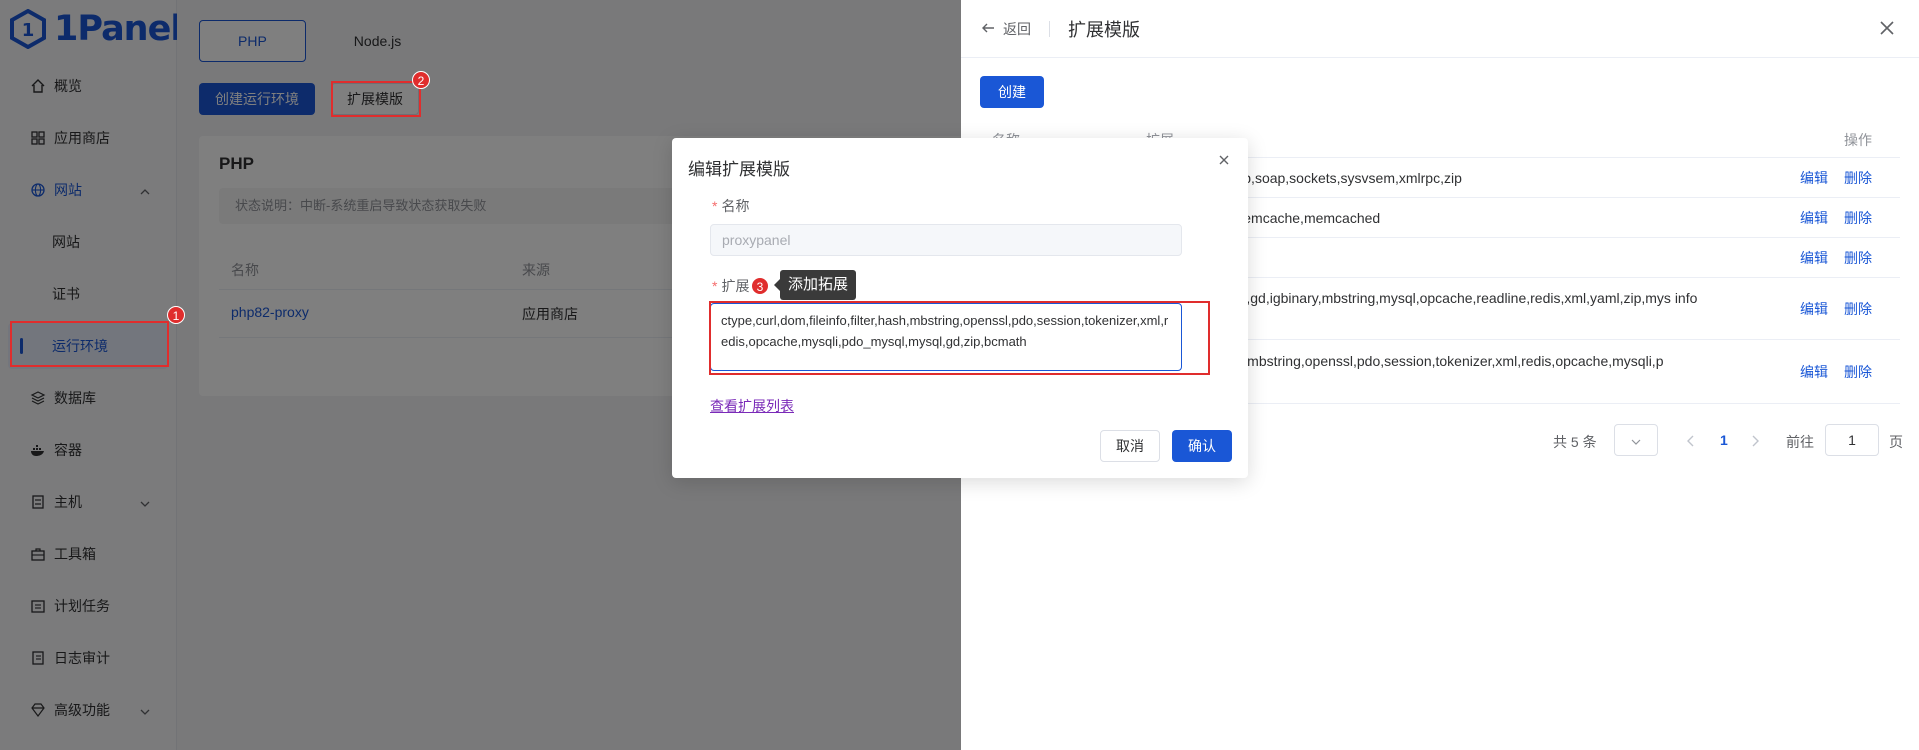  What do you see at coordinates (752, 406) in the screenshot?
I see `view-extension-list-link: 查看扩展列表` at bounding box center [752, 406].